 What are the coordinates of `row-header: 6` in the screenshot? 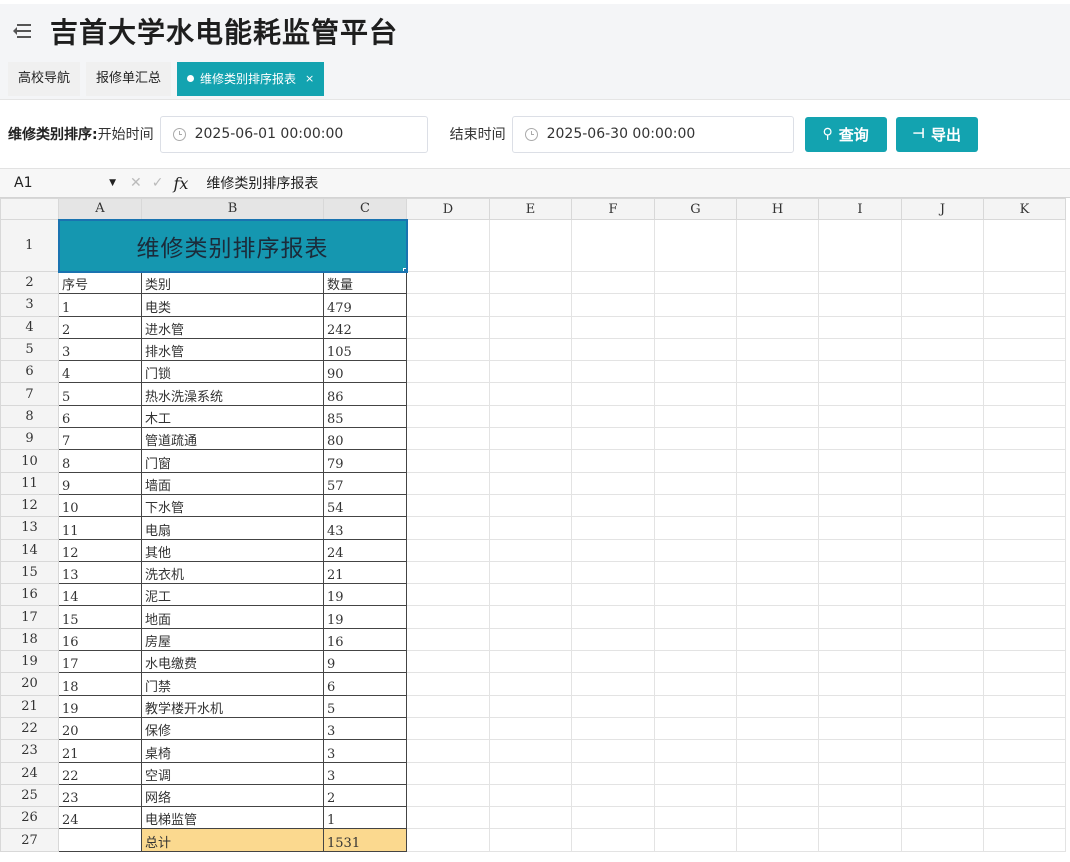 It's located at (29, 372).